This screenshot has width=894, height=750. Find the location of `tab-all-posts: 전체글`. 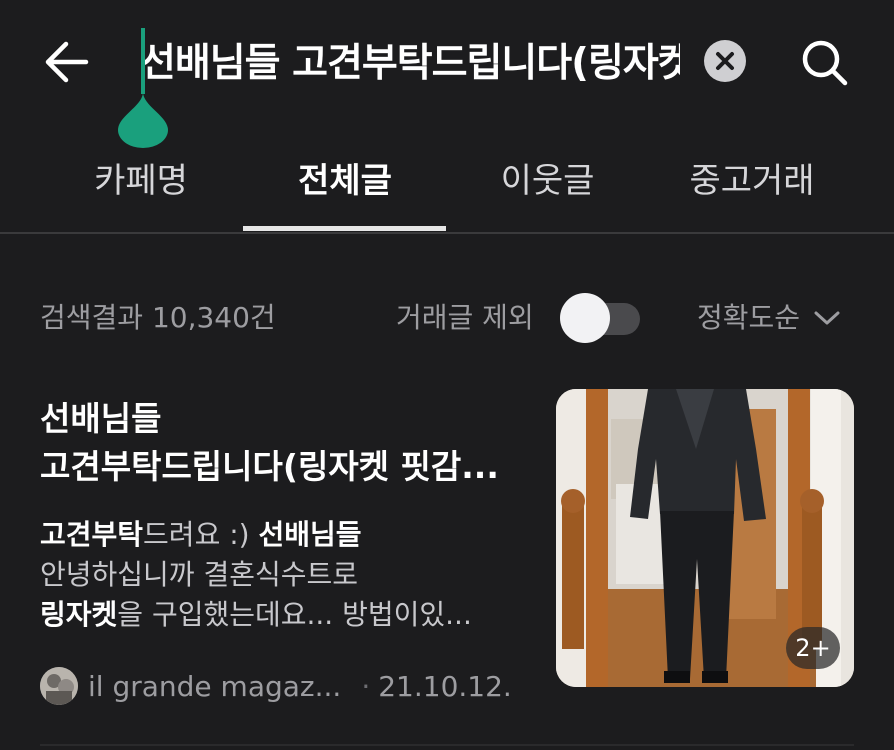

tab-all-posts: 전체글 is located at coordinates (345, 181).